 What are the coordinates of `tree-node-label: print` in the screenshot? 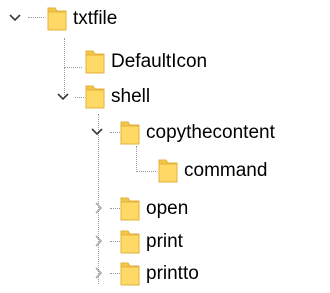 It's located at (164, 241).